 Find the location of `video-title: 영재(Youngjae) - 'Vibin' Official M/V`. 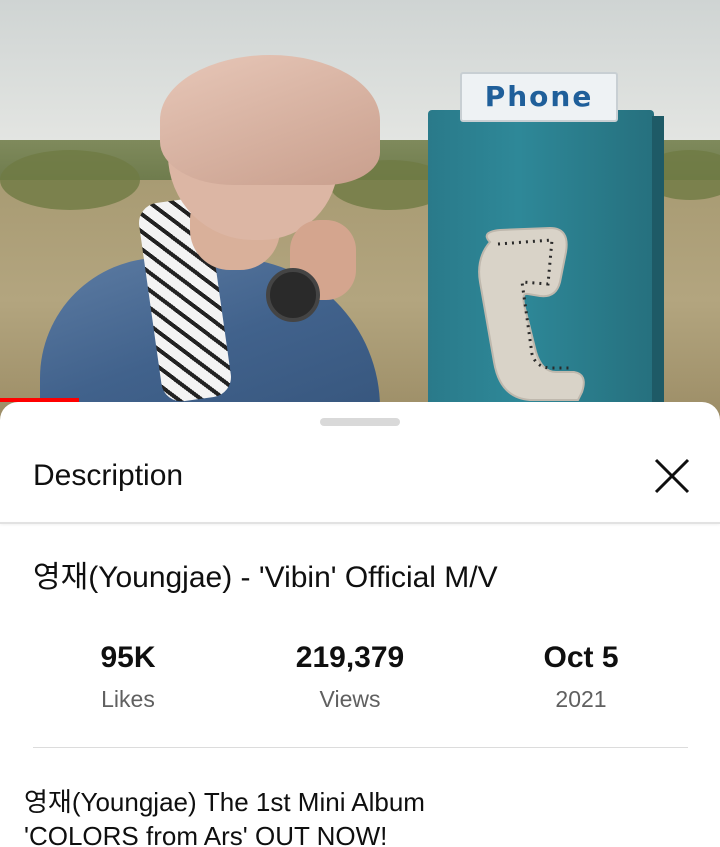

video-title: 영재(Youngjae) - 'Vibin' Official M/V is located at coordinates (265, 577).